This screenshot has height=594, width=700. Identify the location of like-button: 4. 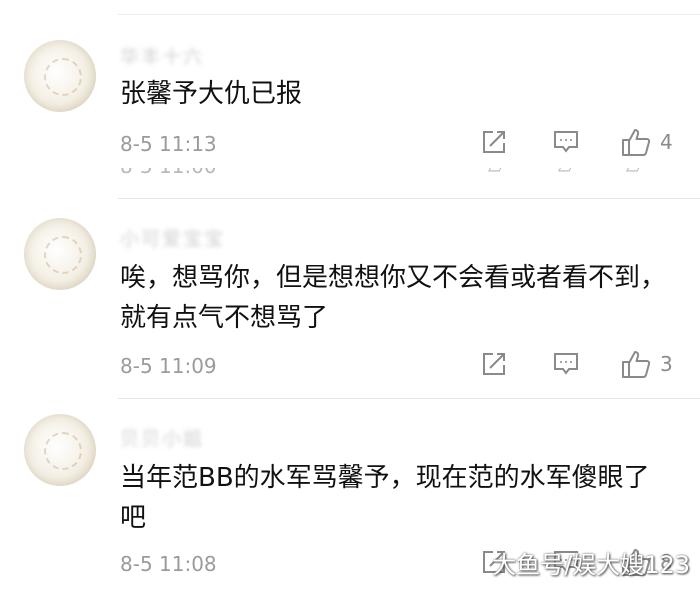
(646, 142).